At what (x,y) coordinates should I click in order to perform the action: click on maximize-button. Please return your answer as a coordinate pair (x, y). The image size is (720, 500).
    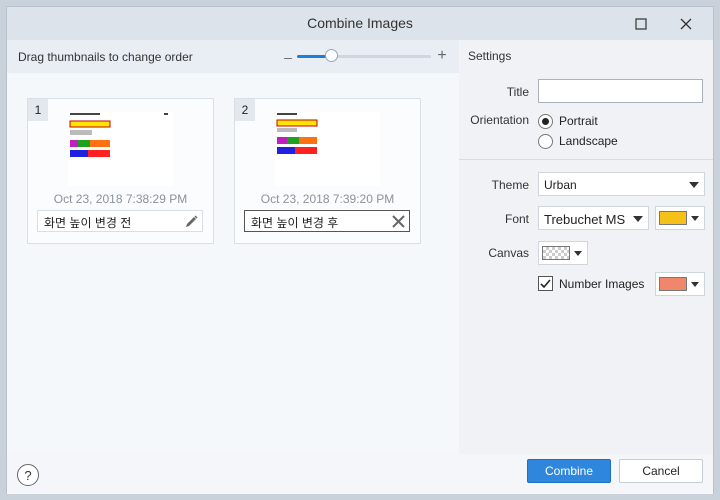
    Looking at the image, I should click on (641, 24).